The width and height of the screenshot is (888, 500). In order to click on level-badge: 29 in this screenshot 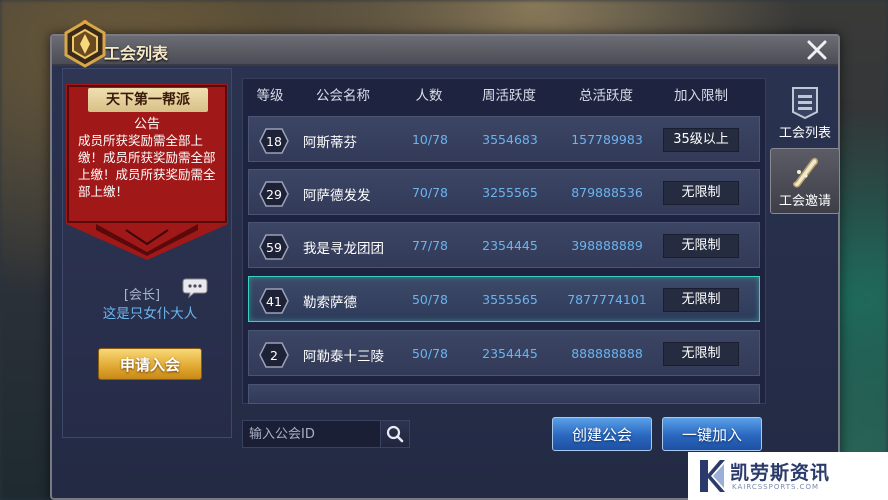, I will do `click(274, 194)`.